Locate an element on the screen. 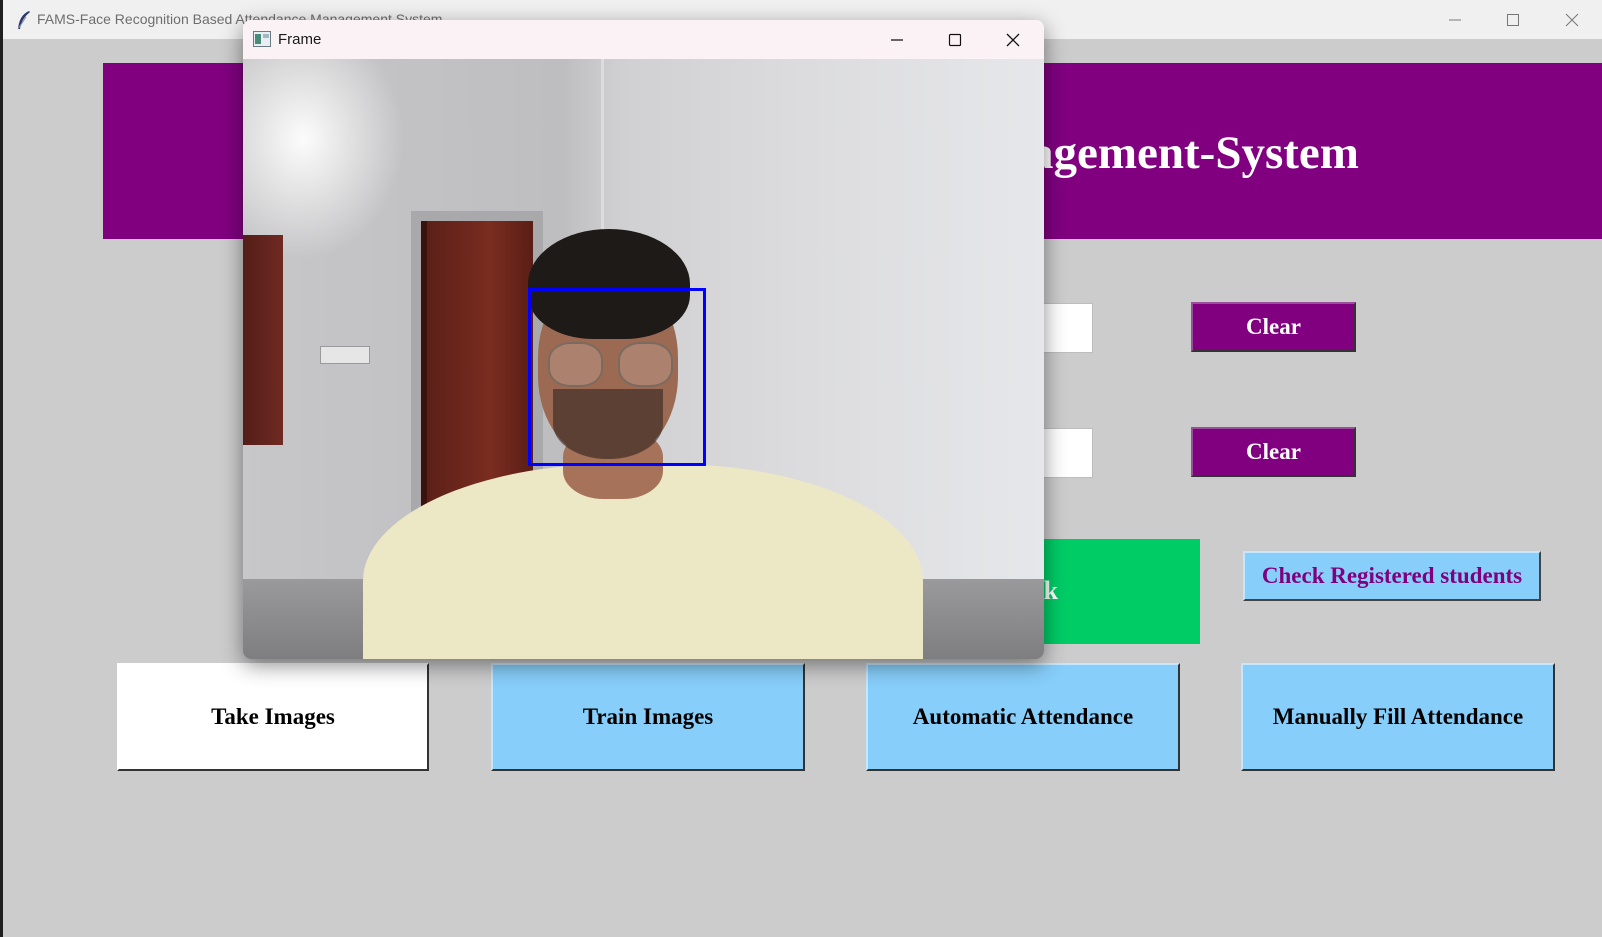 Image resolution: width=1602 pixels, height=937 pixels. frame-titlebar: Frame is located at coordinates (643, 39).